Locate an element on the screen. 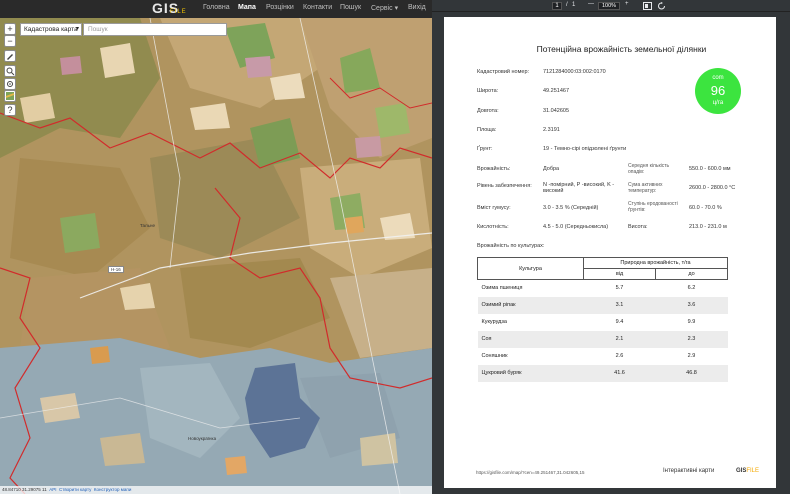 Image resolution: width=790 pixels, height=494 pixels. badge-score: 96 is located at coordinates (718, 90).